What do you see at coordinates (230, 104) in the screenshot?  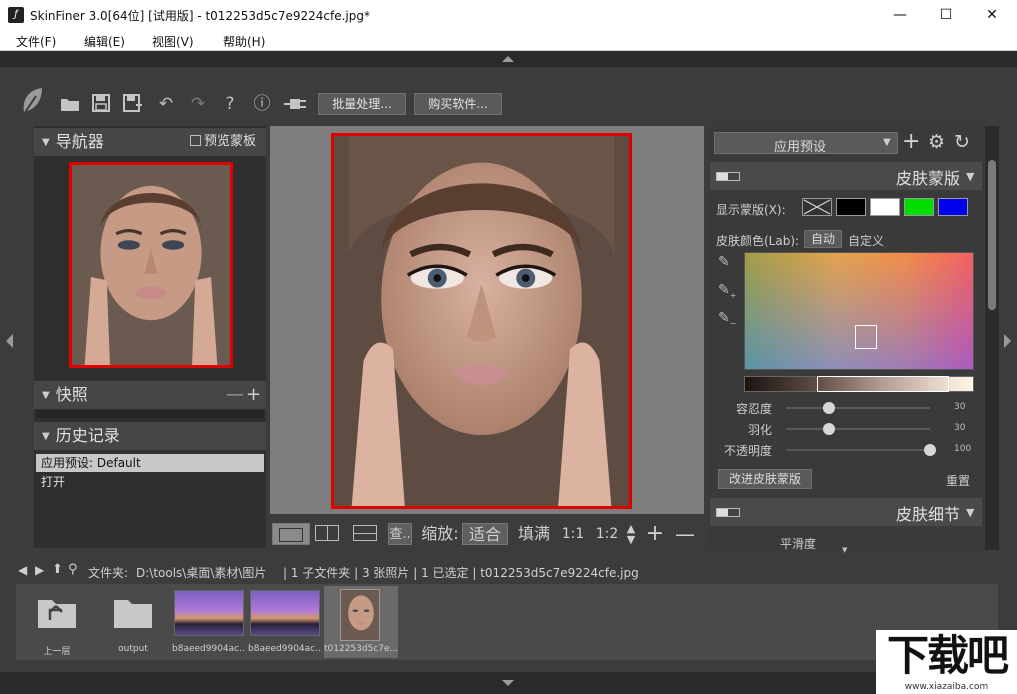 I see `help-icon: ?` at bounding box center [230, 104].